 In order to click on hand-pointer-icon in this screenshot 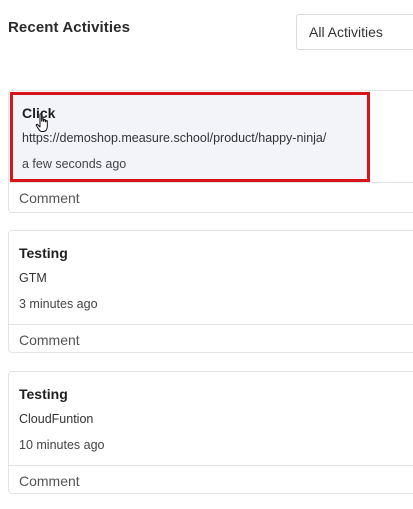, I will do `click(41, 122)`.